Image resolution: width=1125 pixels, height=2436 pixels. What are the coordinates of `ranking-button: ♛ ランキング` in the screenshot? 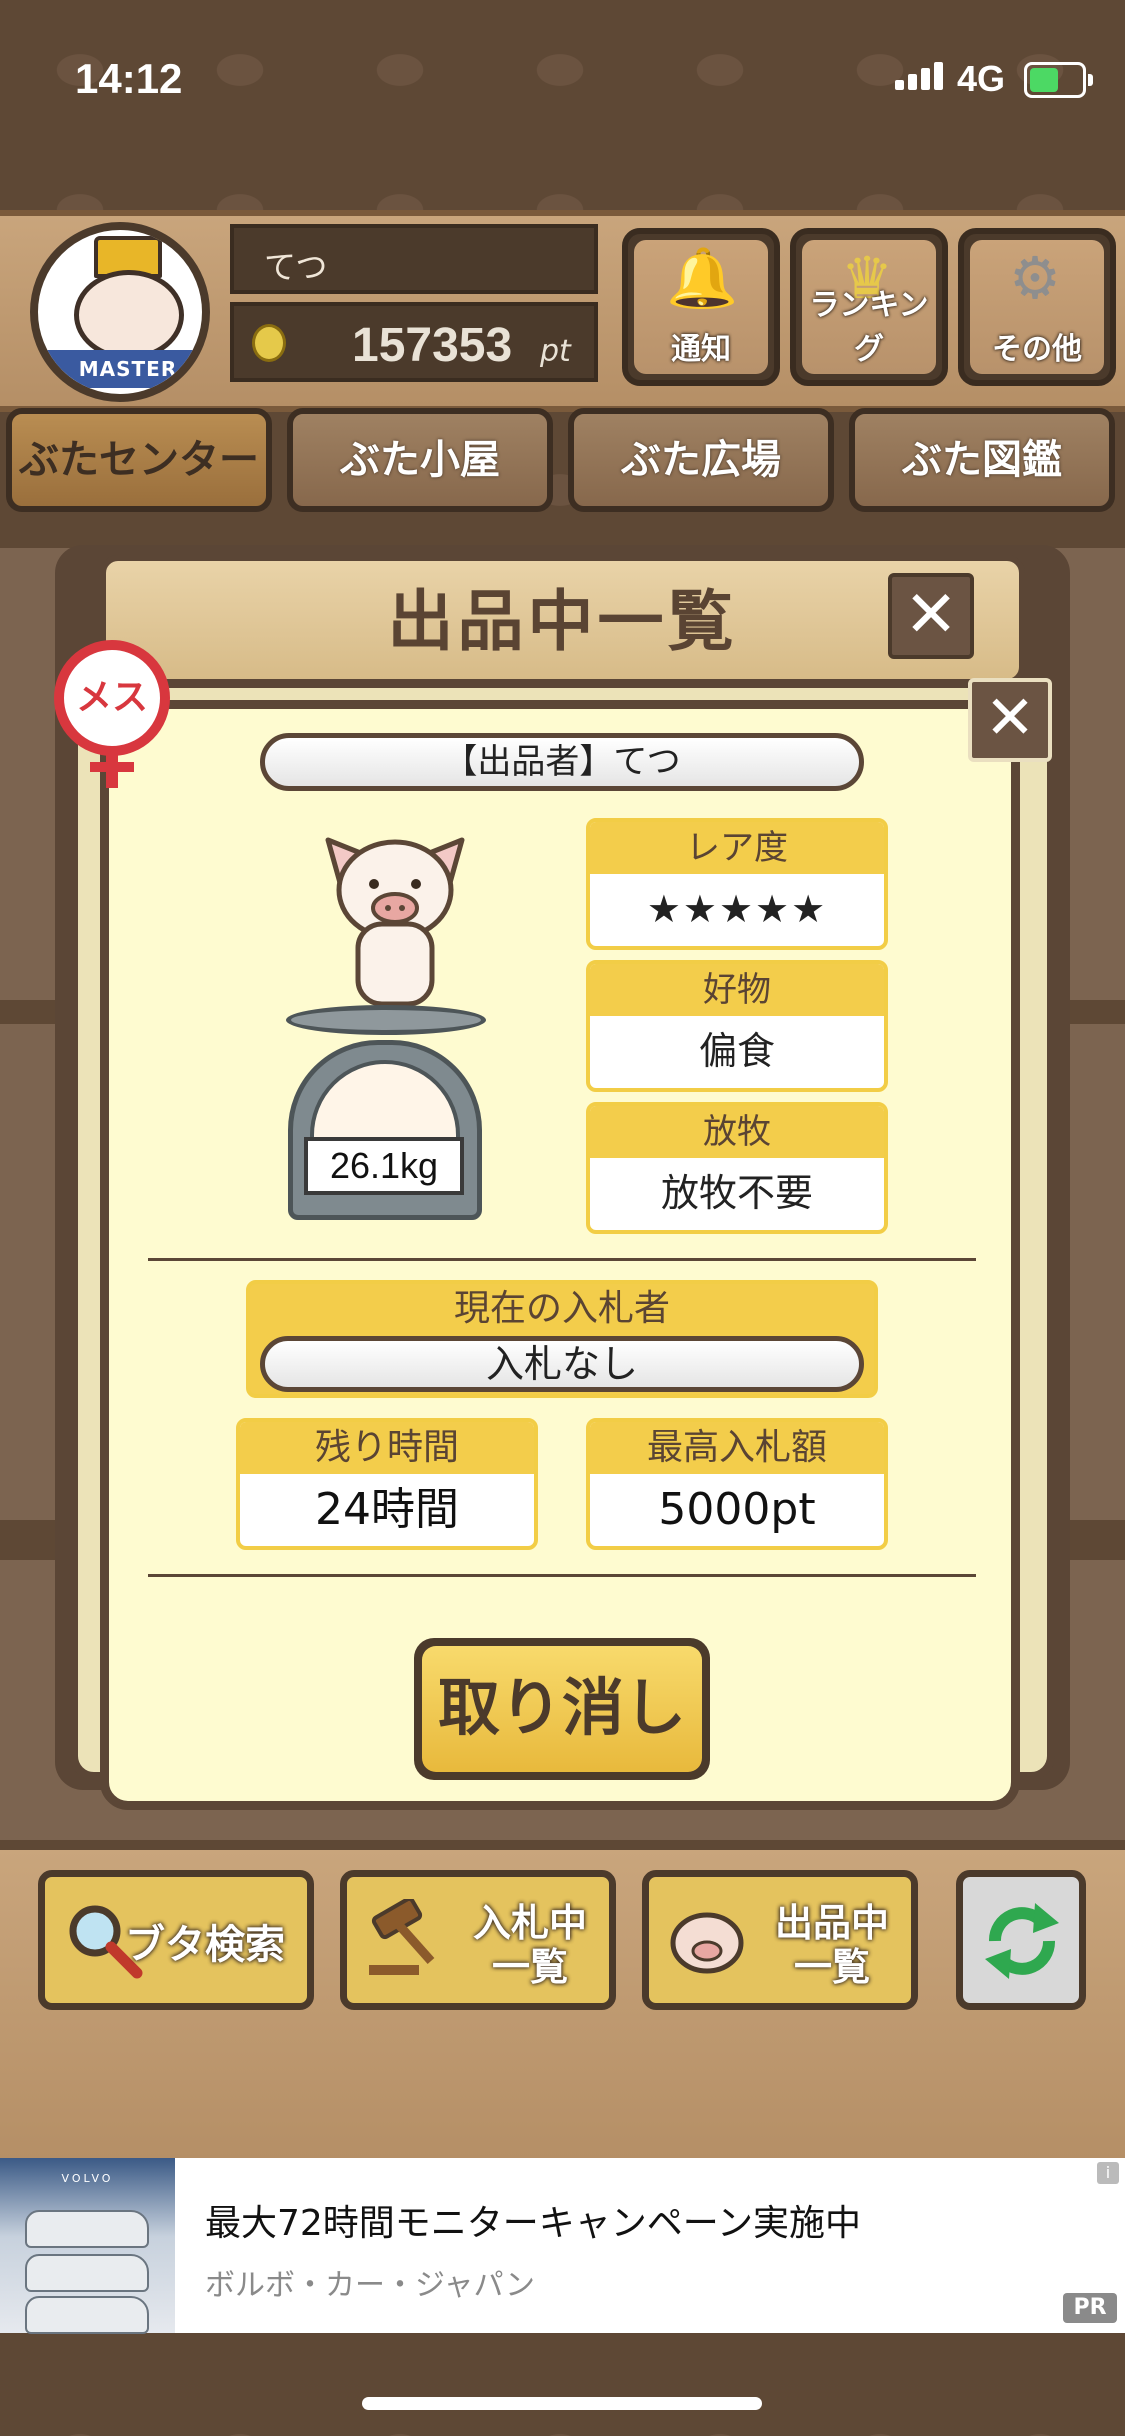 It's located at (869, 307).